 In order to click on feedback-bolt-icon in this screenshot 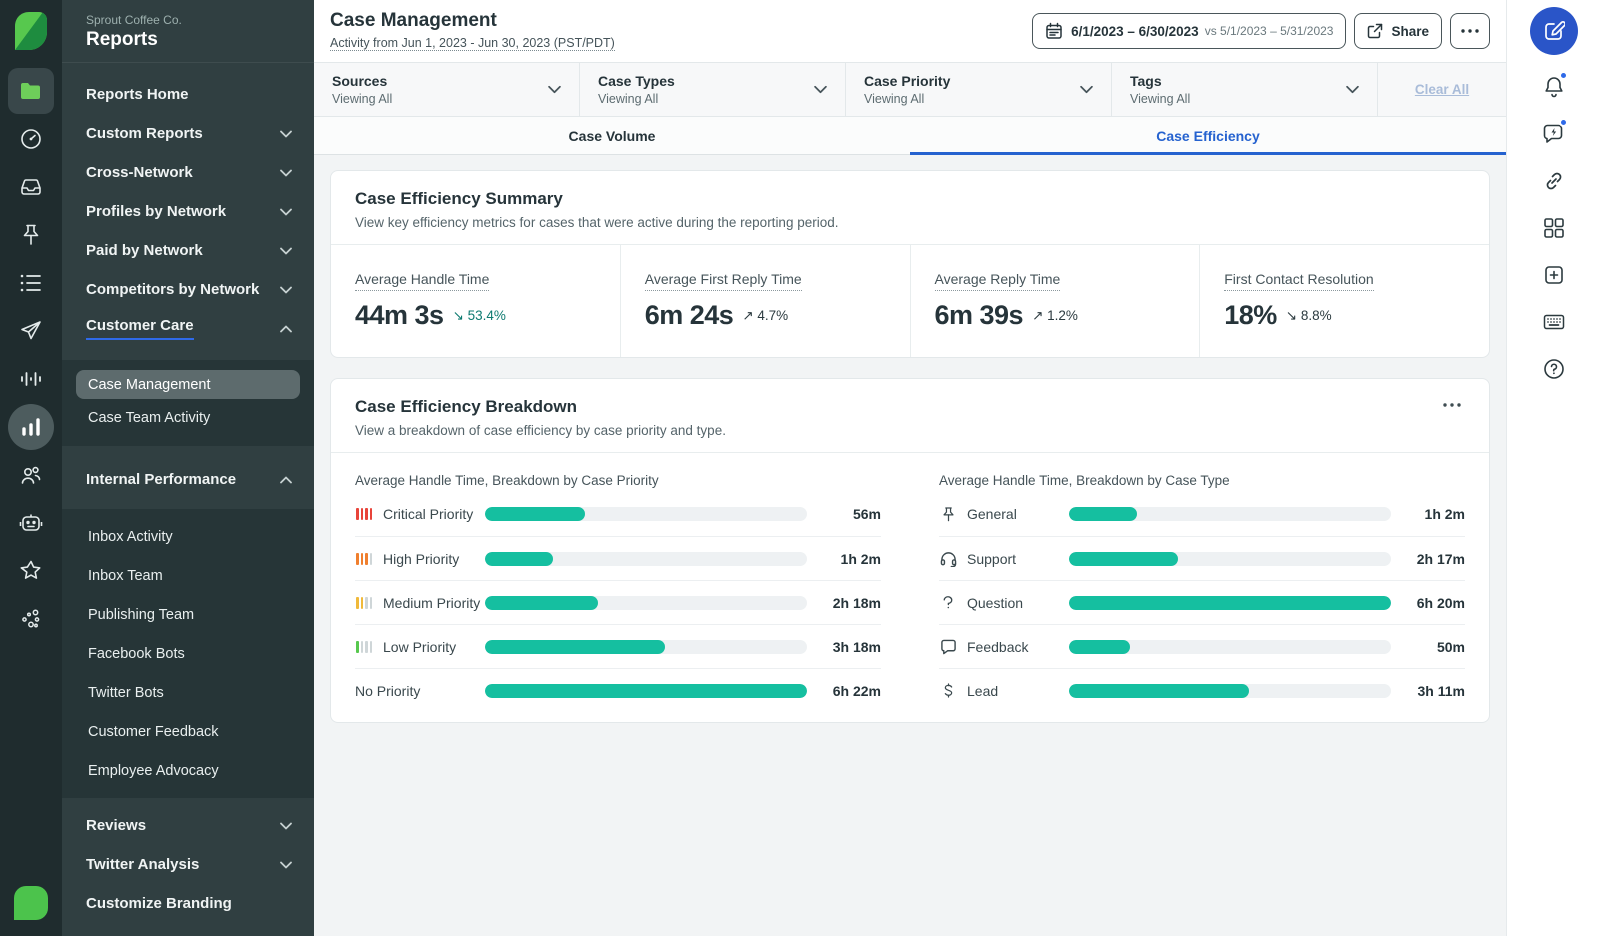, I will do `click(1554, 134)`.